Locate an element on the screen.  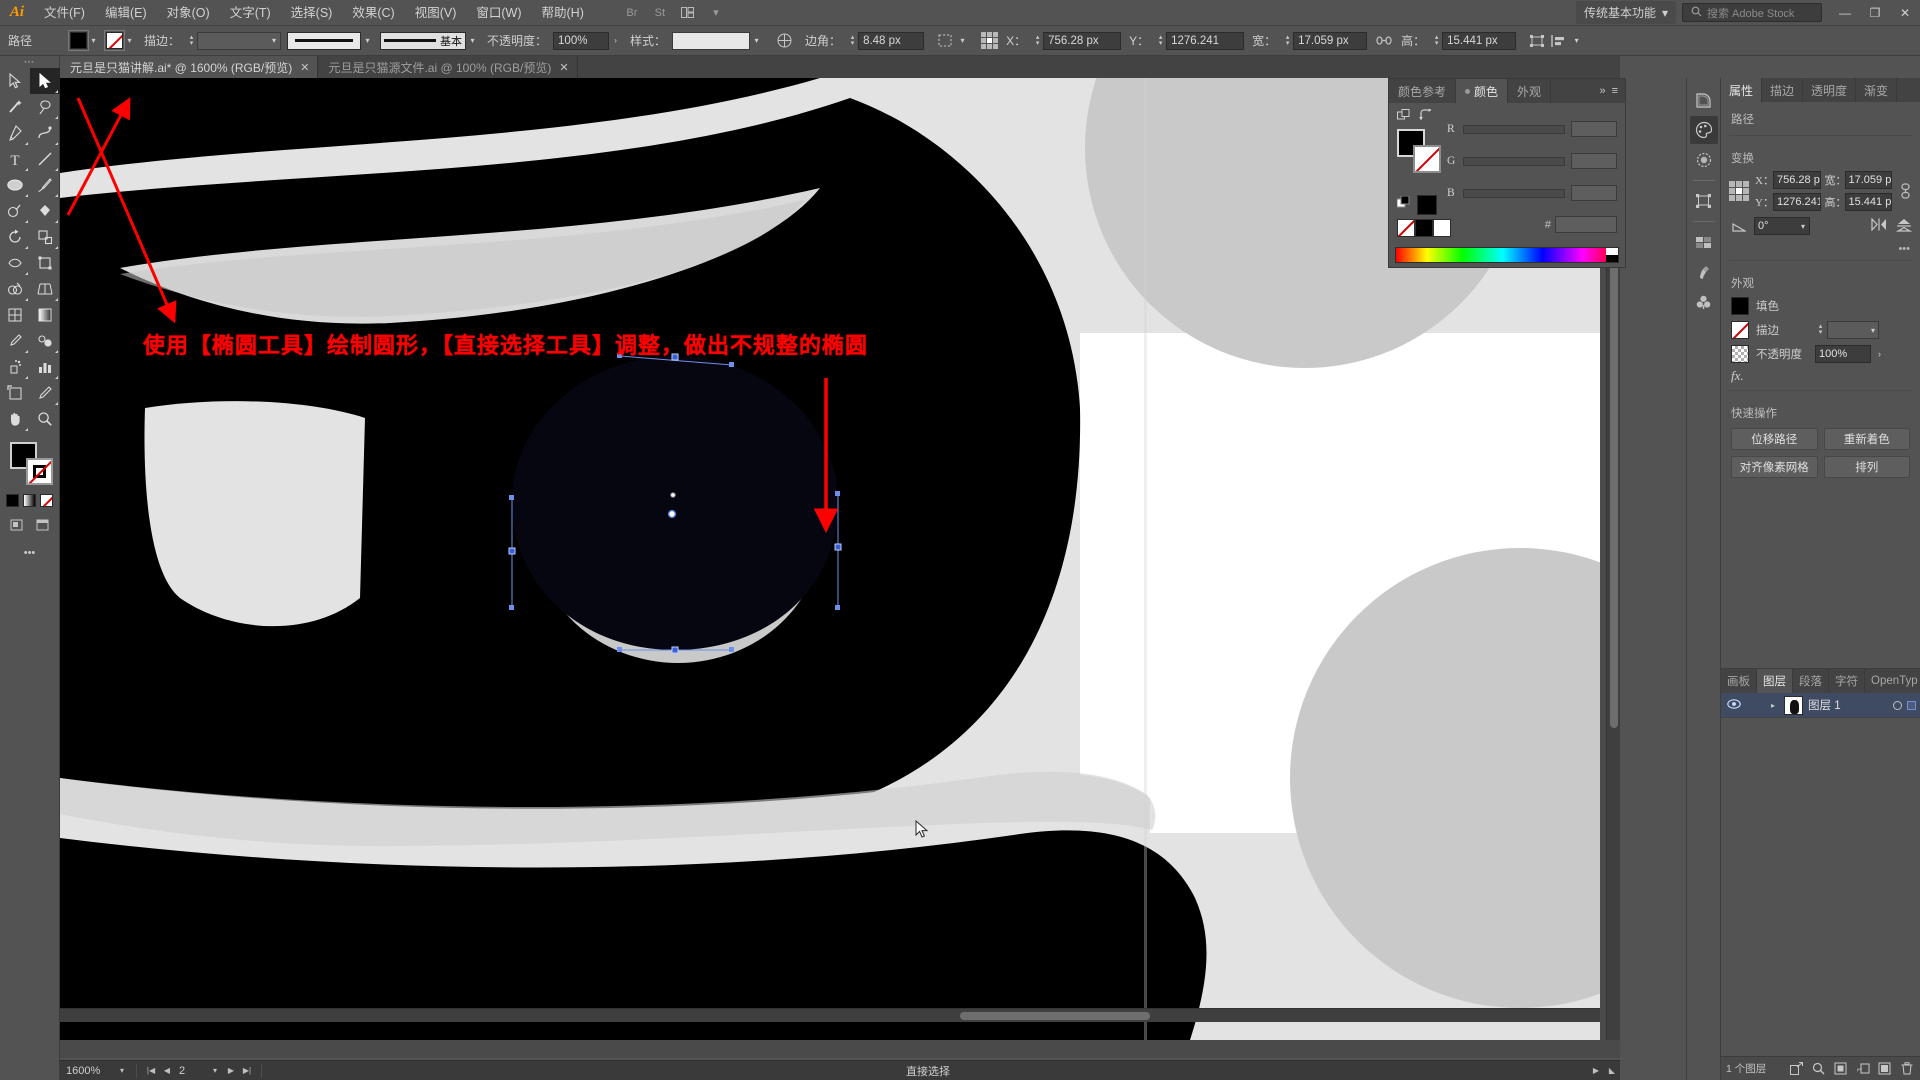
blend-tool is located at coordinates (45, 341).